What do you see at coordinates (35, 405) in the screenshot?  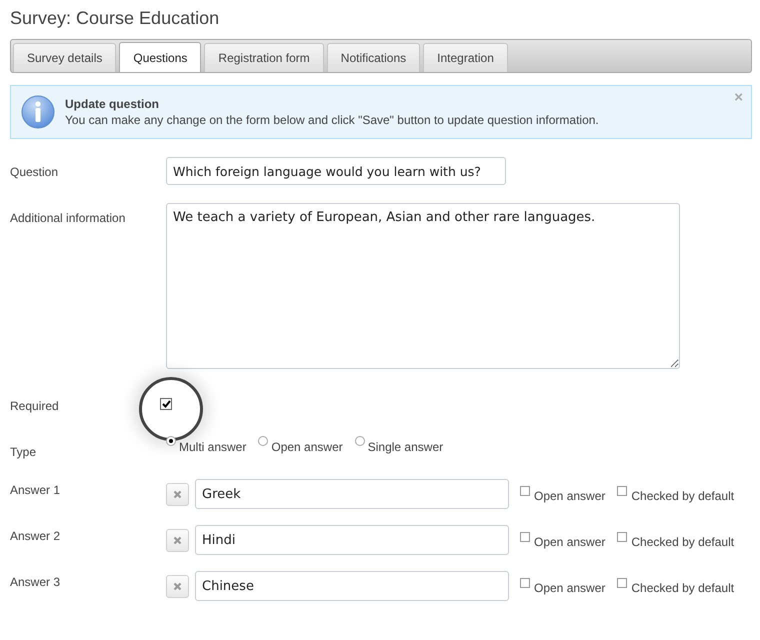 I see `field-label: Required` at bounding box center [35, 405].